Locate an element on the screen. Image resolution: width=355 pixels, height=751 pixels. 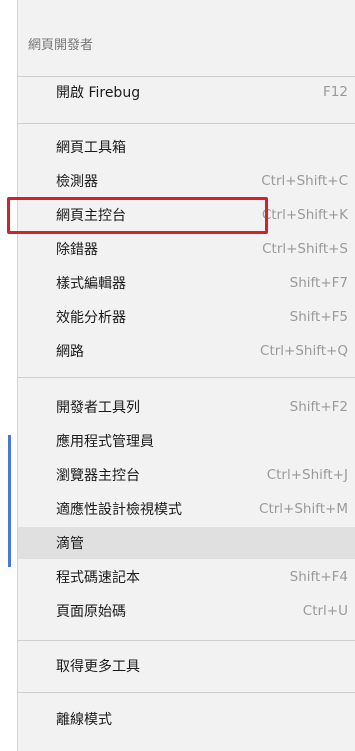
menu-item-shortcut: Shift+F4 is located at coordinates (318, 577).